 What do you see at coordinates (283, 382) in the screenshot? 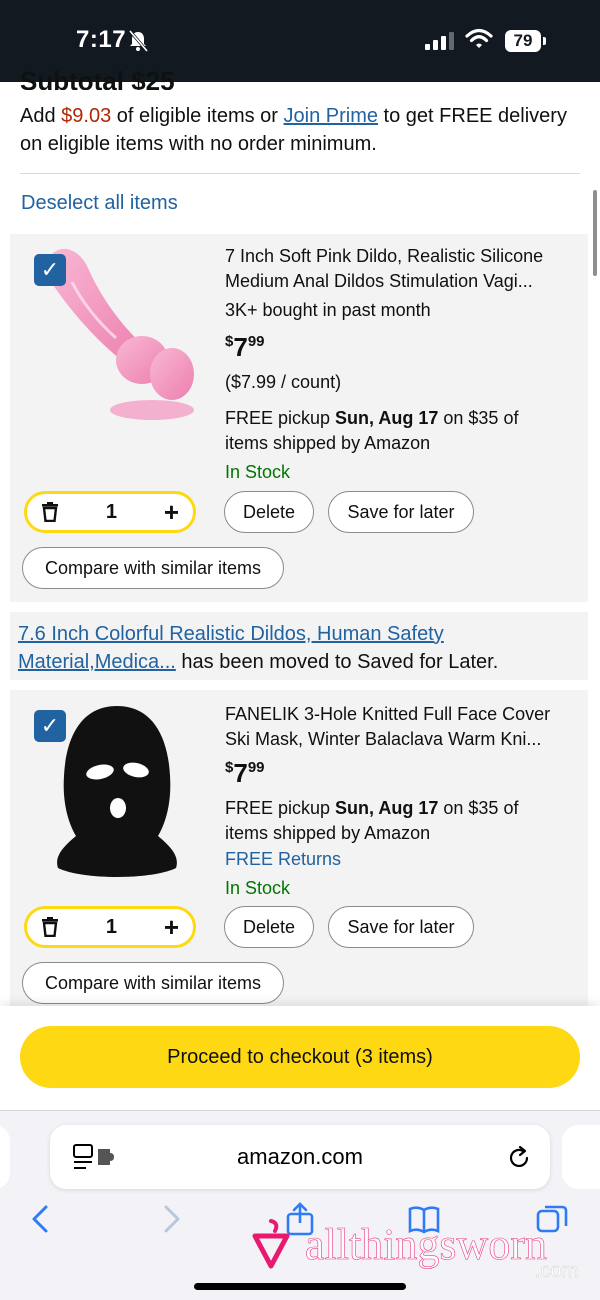
I see `unit-price: ($7.99 / count)` at bounding box center [283, 382].